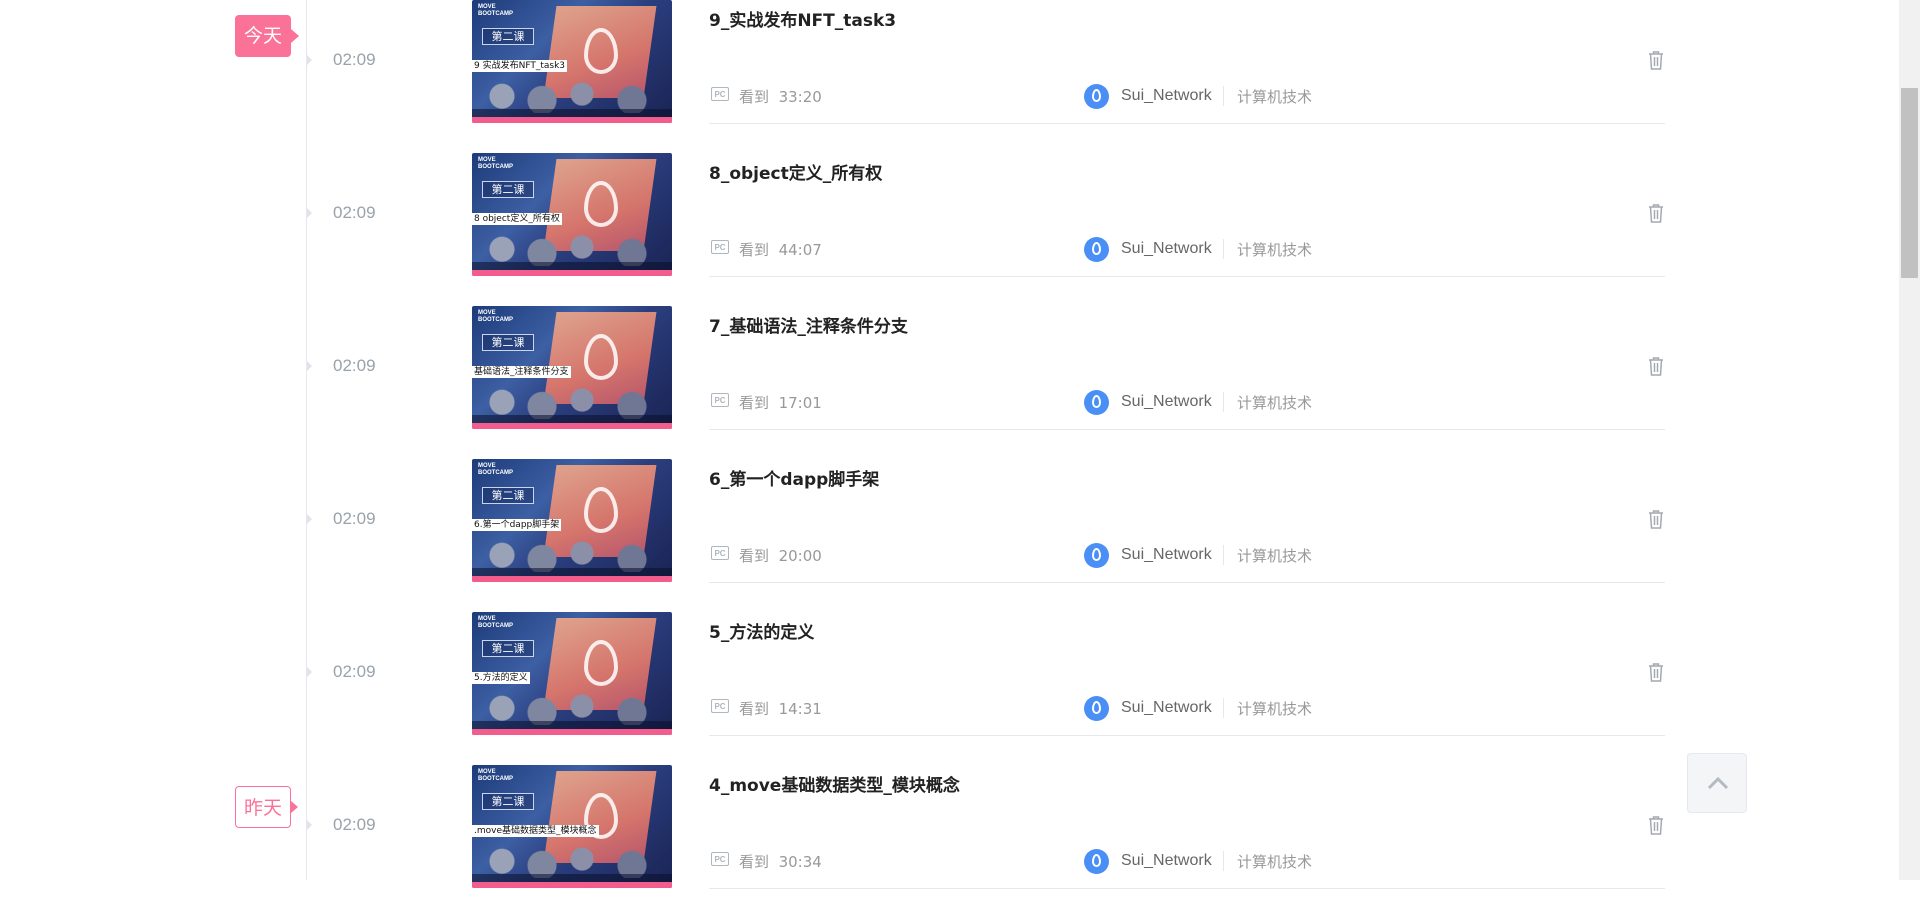  I want to click on video-thumbnail: MOVE BOOTCAMP 第二课 8 object定义_所有权, so click(572, 214).